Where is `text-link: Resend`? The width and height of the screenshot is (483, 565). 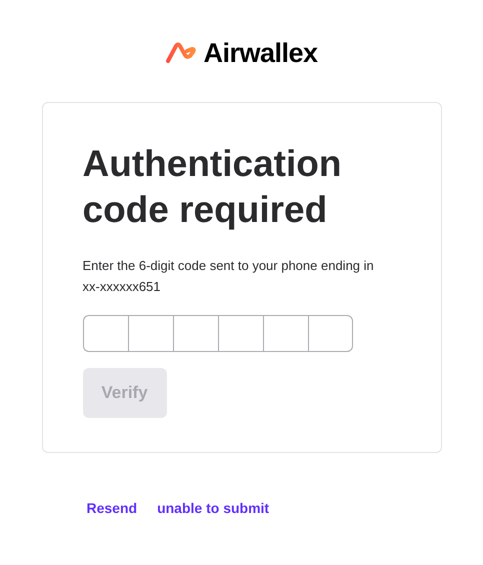 text-link: Resend is located at coordinates (112, 508).